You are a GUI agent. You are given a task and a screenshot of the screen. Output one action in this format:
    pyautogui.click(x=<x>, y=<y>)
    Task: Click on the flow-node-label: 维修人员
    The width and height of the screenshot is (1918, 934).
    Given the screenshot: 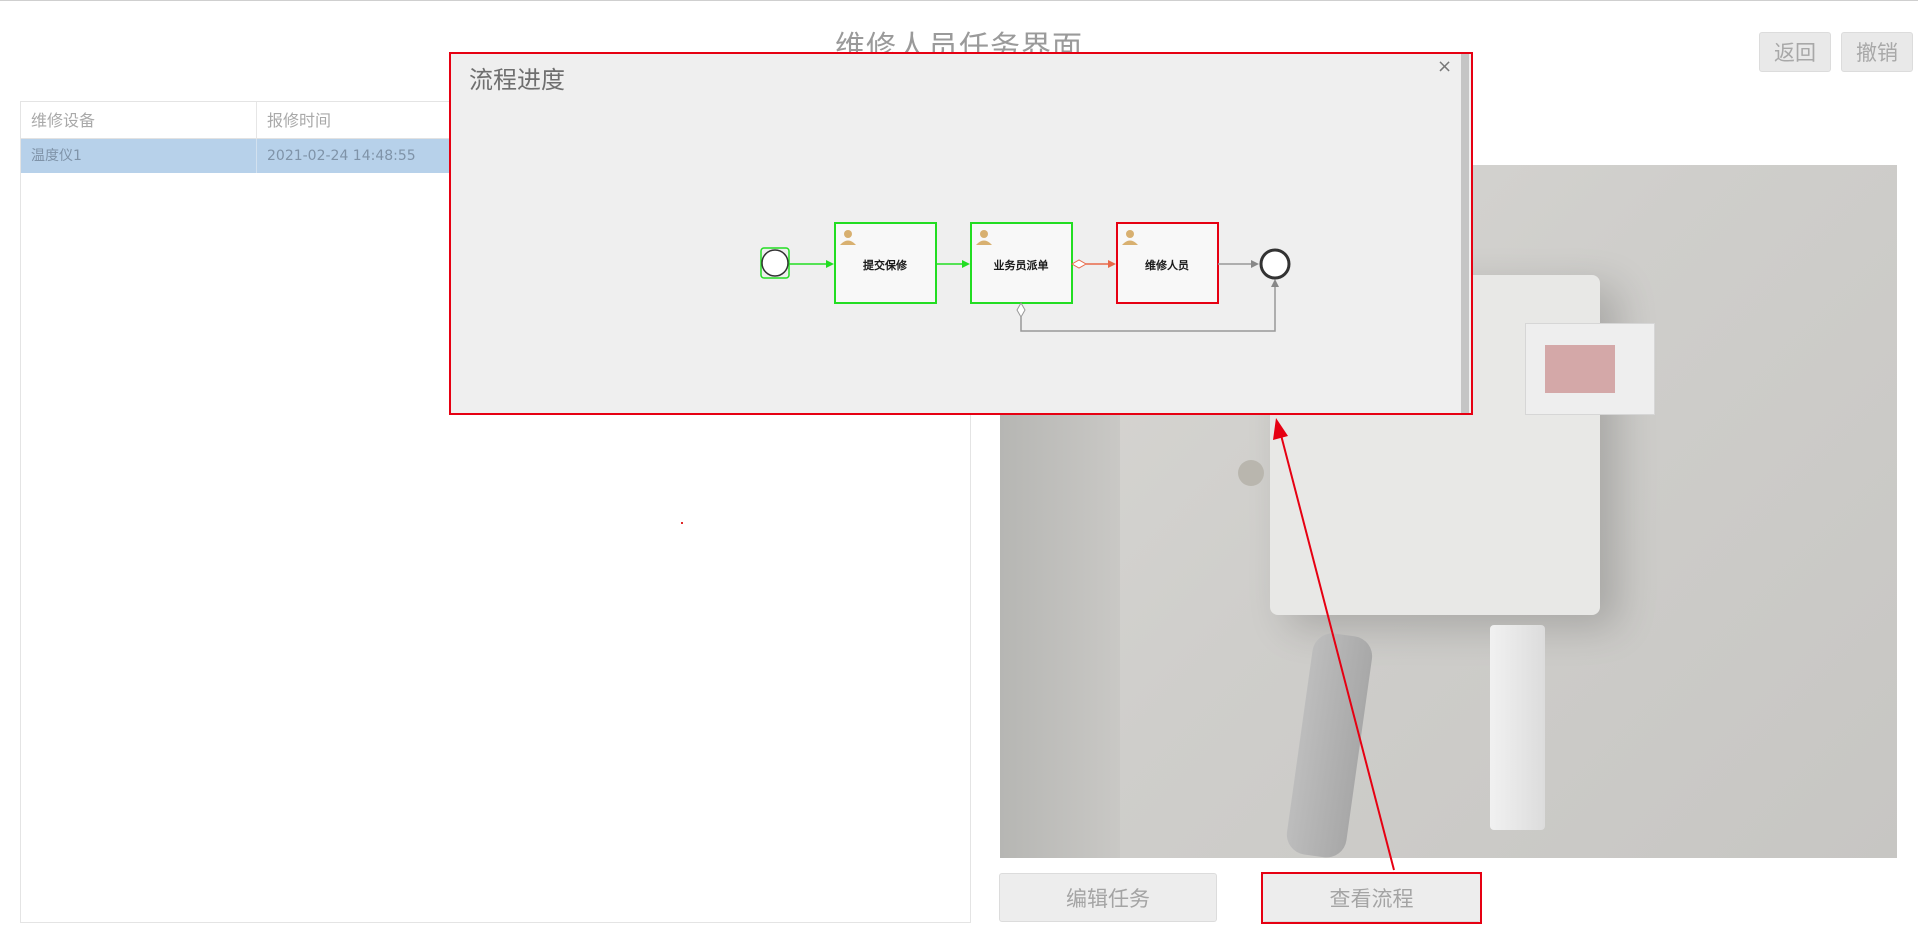 What is the action you would take?
    pyautogui.click(x=1167, y=265)
    